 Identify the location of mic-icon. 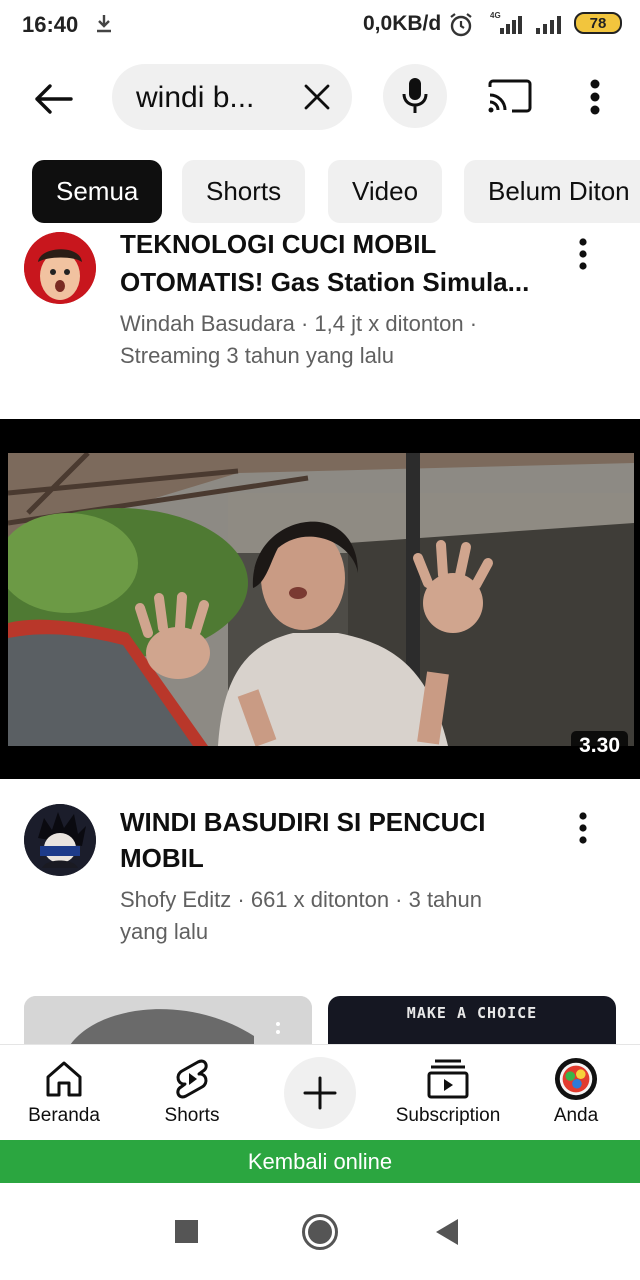
(415, 95).